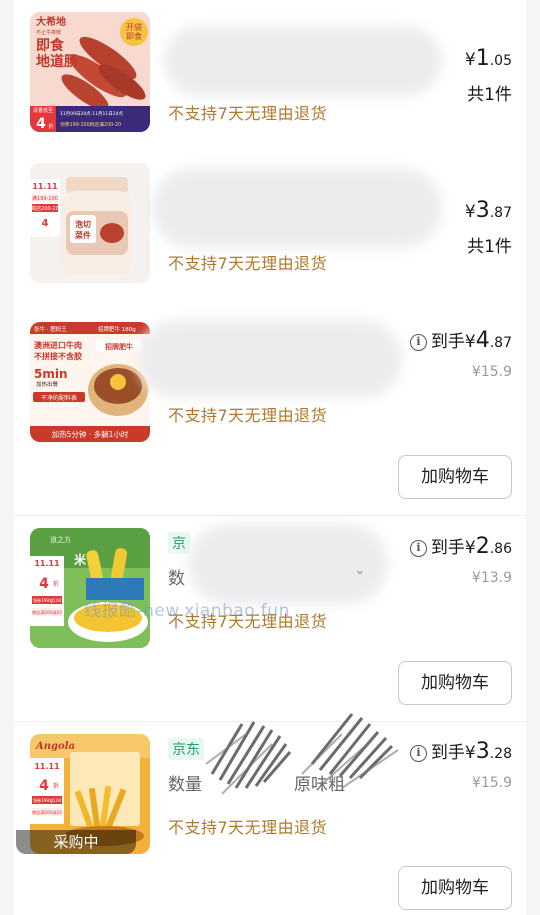  What do you see at coordinates (47, 384) in the screenshot?
I see `time-sub: 加热出餐` at bounding box center [47, 384].